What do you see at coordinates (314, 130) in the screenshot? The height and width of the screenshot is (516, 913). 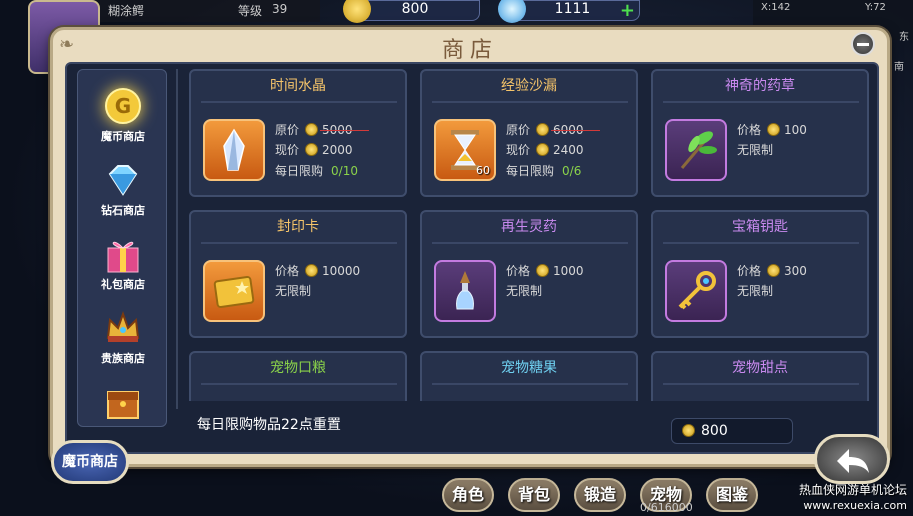 I see `original-price-row: 原价 5000` at bounding box center [314, 130].